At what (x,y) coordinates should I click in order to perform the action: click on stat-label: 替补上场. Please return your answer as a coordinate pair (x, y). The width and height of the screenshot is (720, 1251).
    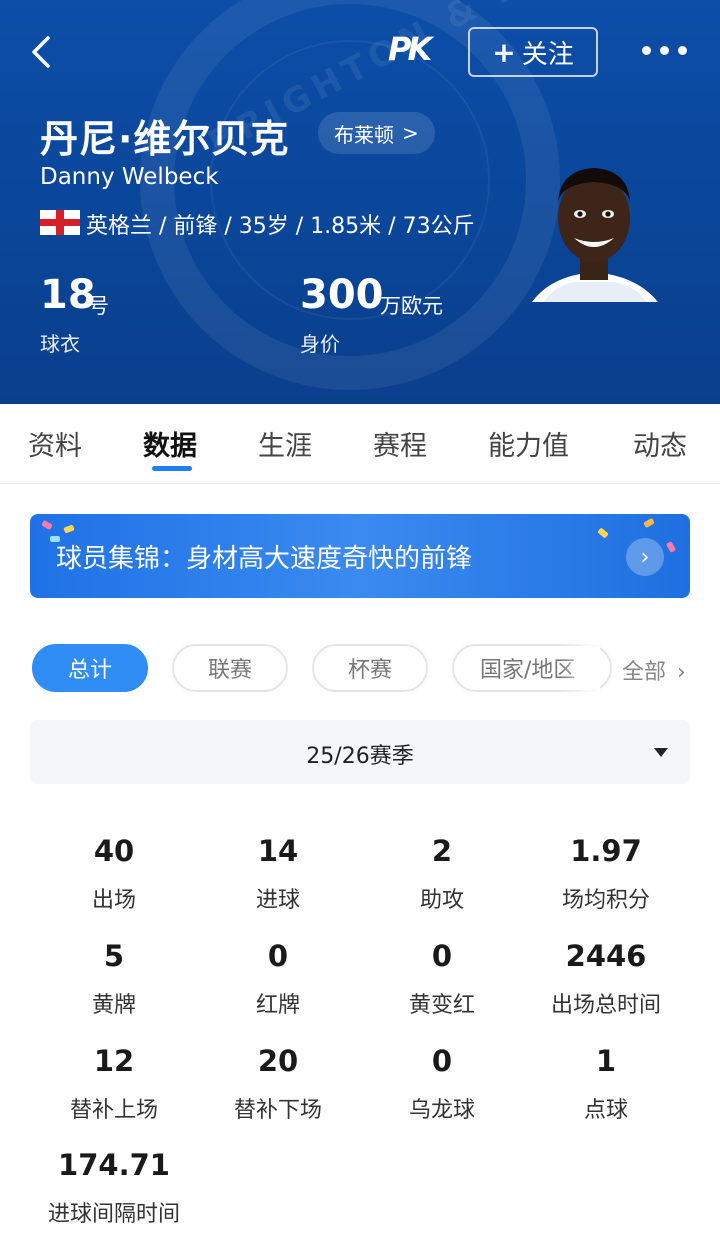
    Looking at the image, I should click on (113, 1110).